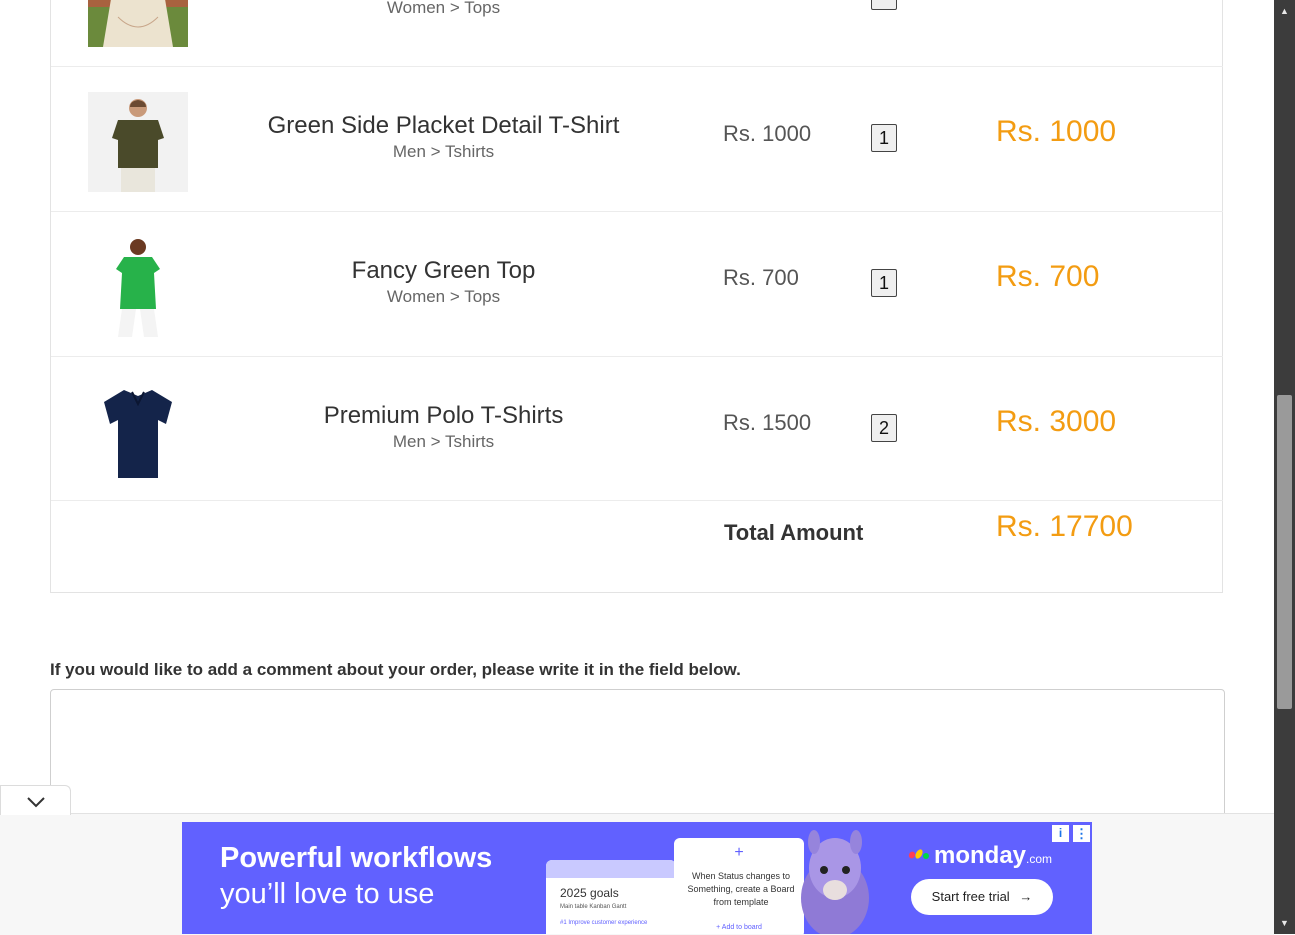  Describe the element at coordinates (1048, 276) in the screenshot. I see `line-subtotal: Rs. 700` at that location.